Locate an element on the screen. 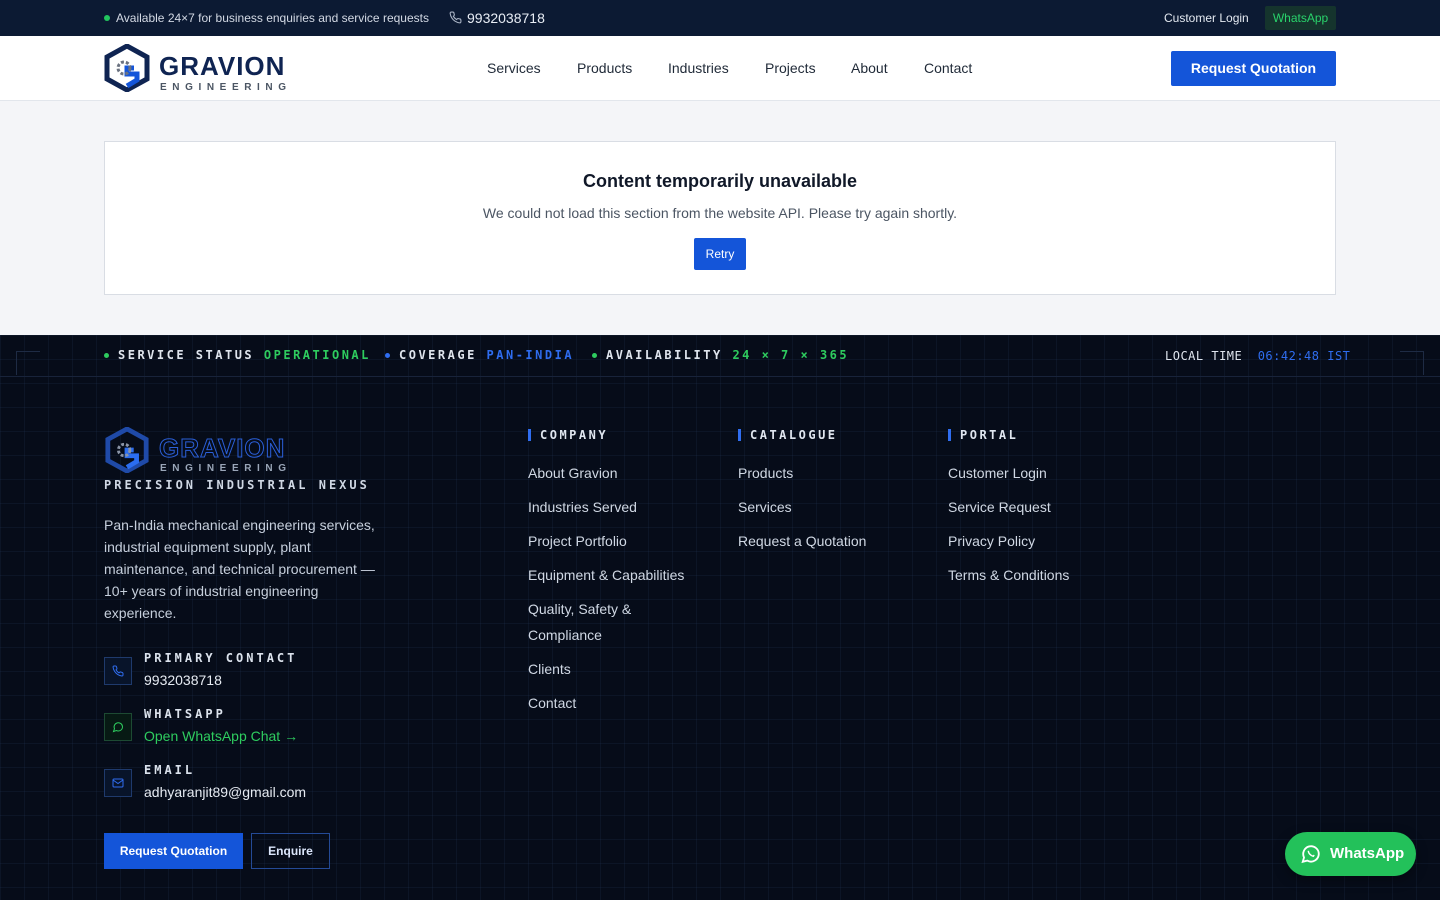  email-label: EMAIL is located at coordinates (170, 770).